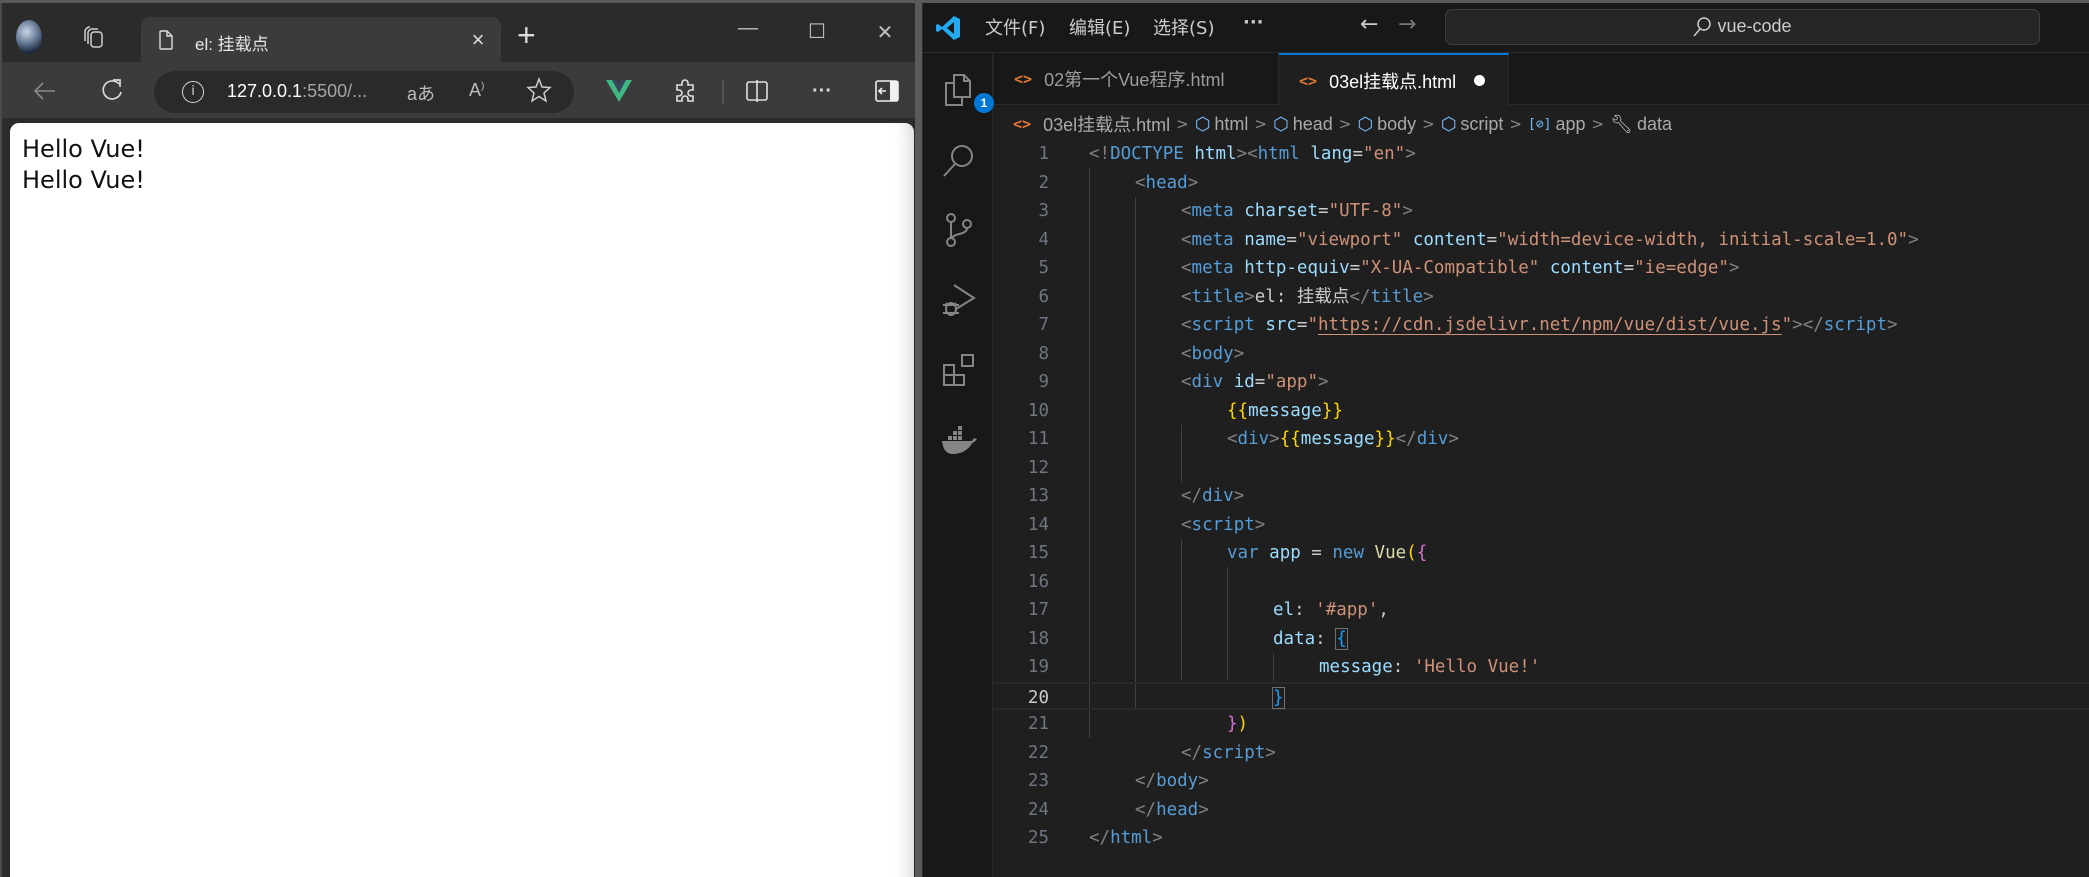 This screenshot has width=2089, height=877. Describe the element at coordinates (959, 300) in the screenshot. I see `run-debug-icon` at that location.